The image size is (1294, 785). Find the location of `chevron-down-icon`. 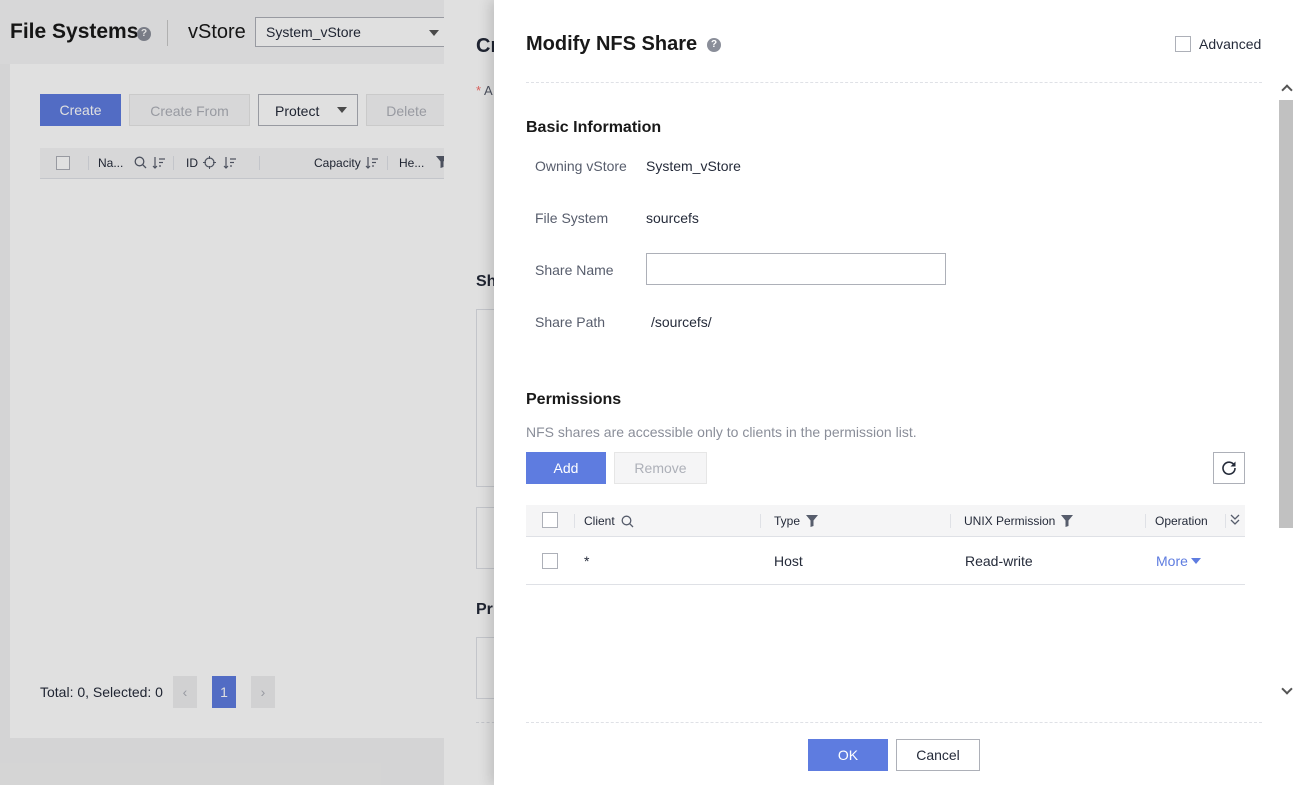

chevron-down-icon is located at coordinates (1195, 561).